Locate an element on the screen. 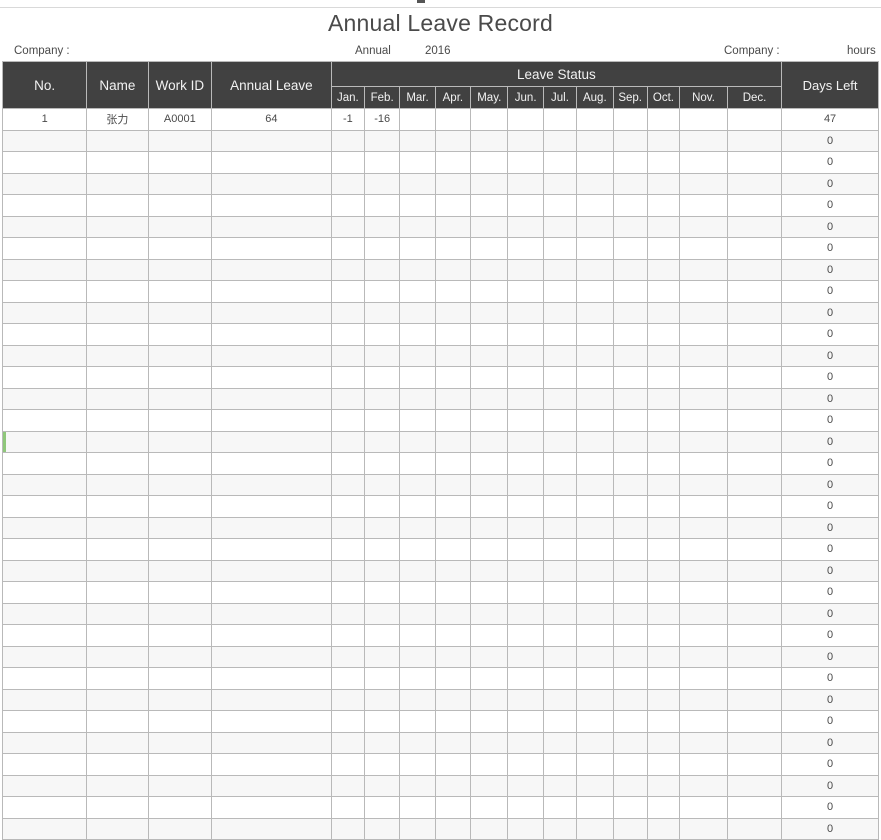 The height and width of the screenshot is (840, 881). table-row: 1 张力 A0001 64 -1 -16 47 is located at coordinates (440, 119).